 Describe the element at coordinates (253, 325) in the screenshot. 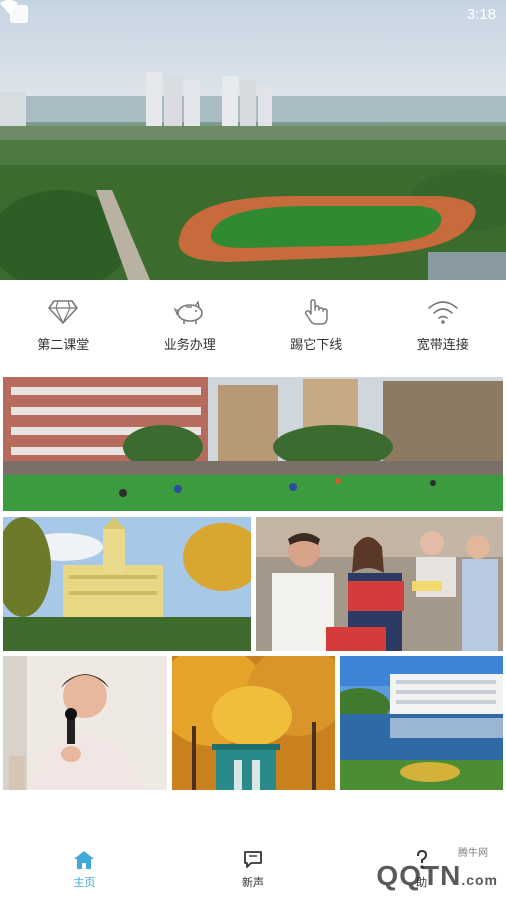

I see `quick-actions: 第二课堂 业务办理 踢它下线 宽带连接` at that location.